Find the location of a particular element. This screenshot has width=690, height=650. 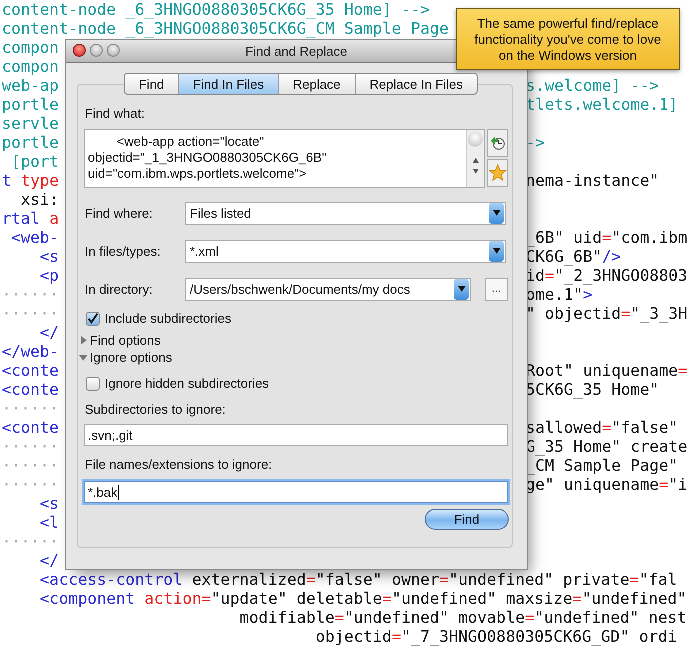

history-button is located at coordinates (497, 143).